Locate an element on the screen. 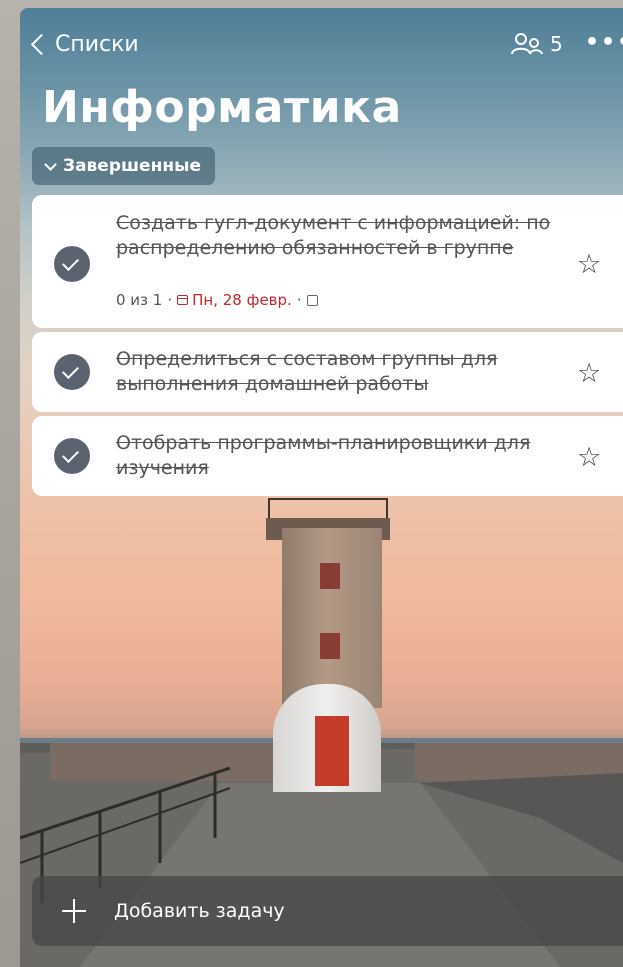  back-button: Списки is located at coordinates (84, 44).